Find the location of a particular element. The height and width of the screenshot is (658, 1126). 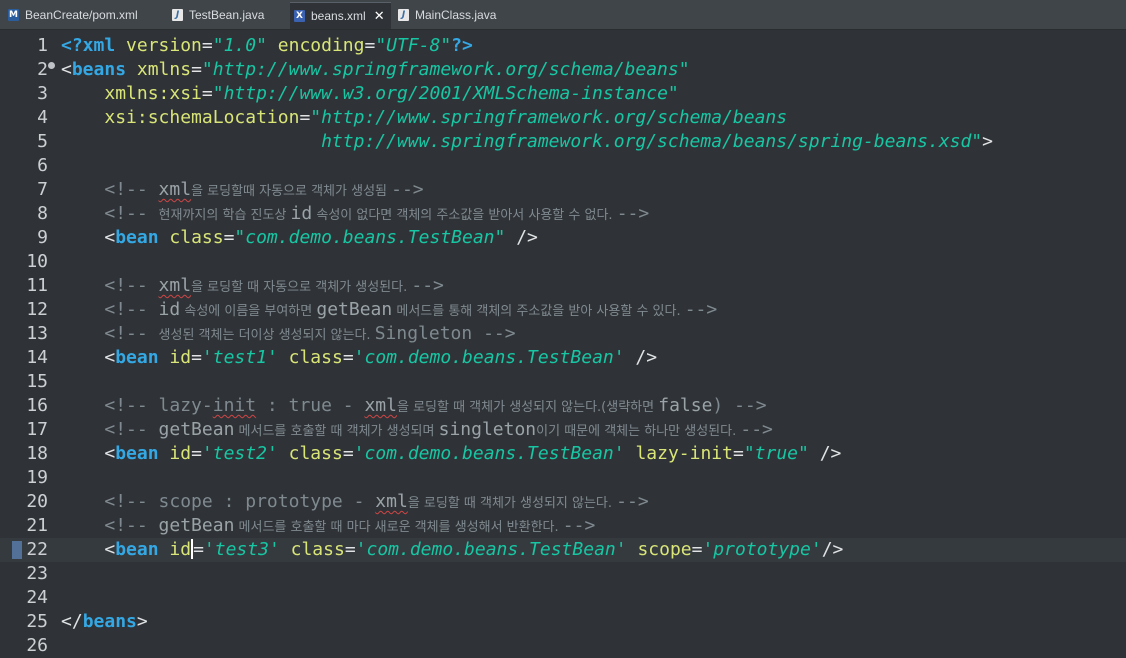

code-line: 25 </beans> is located at coordinates (563, 622).